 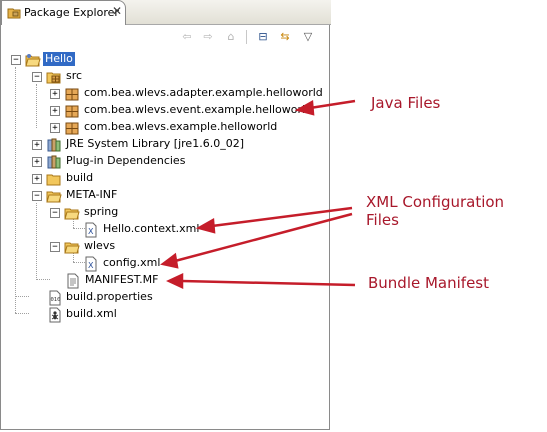 What do you see at coordinates (109, 297) in the screenshot?
I see `tree-item-label: build.properties` at bounding box center [109, 297].